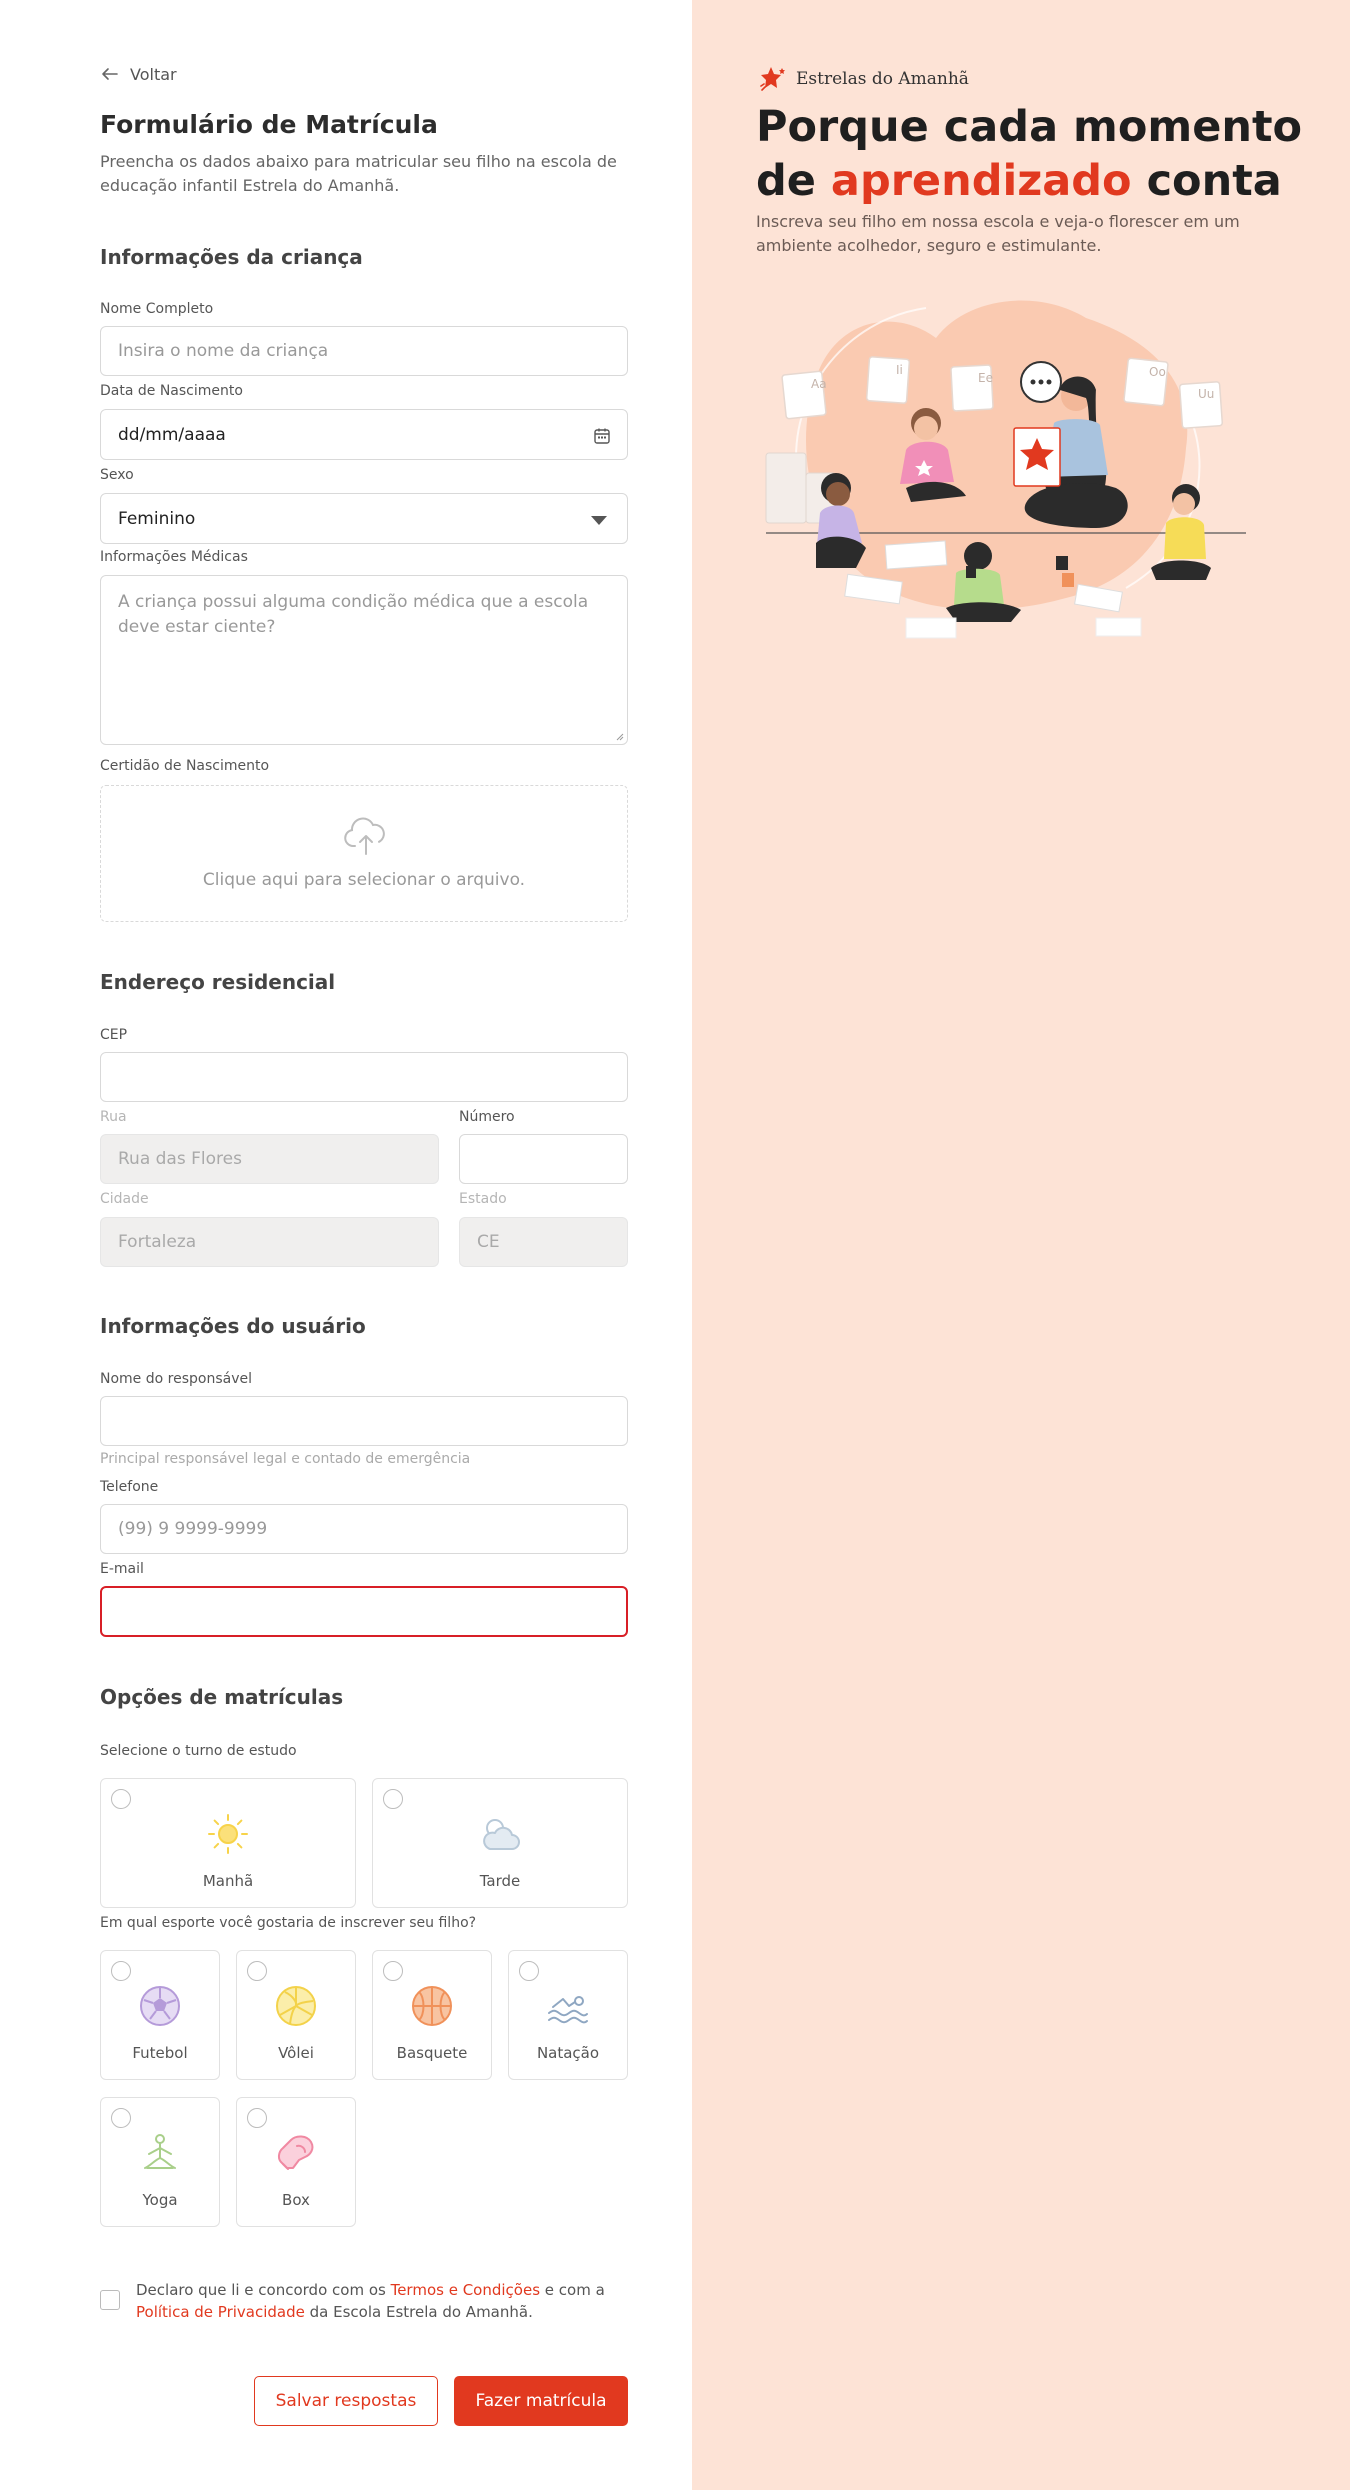 This screenshot has height=2490, width=1350. Describe the element at coordinates (819, 384) in the screenshot. I see `svg-text: Aa` at that location.